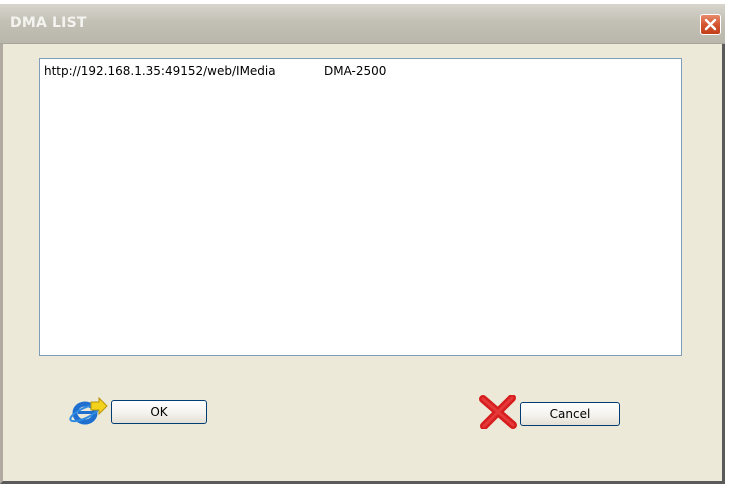 The image size is (731, 490). I want to click on close-icon, so click(710, 24).